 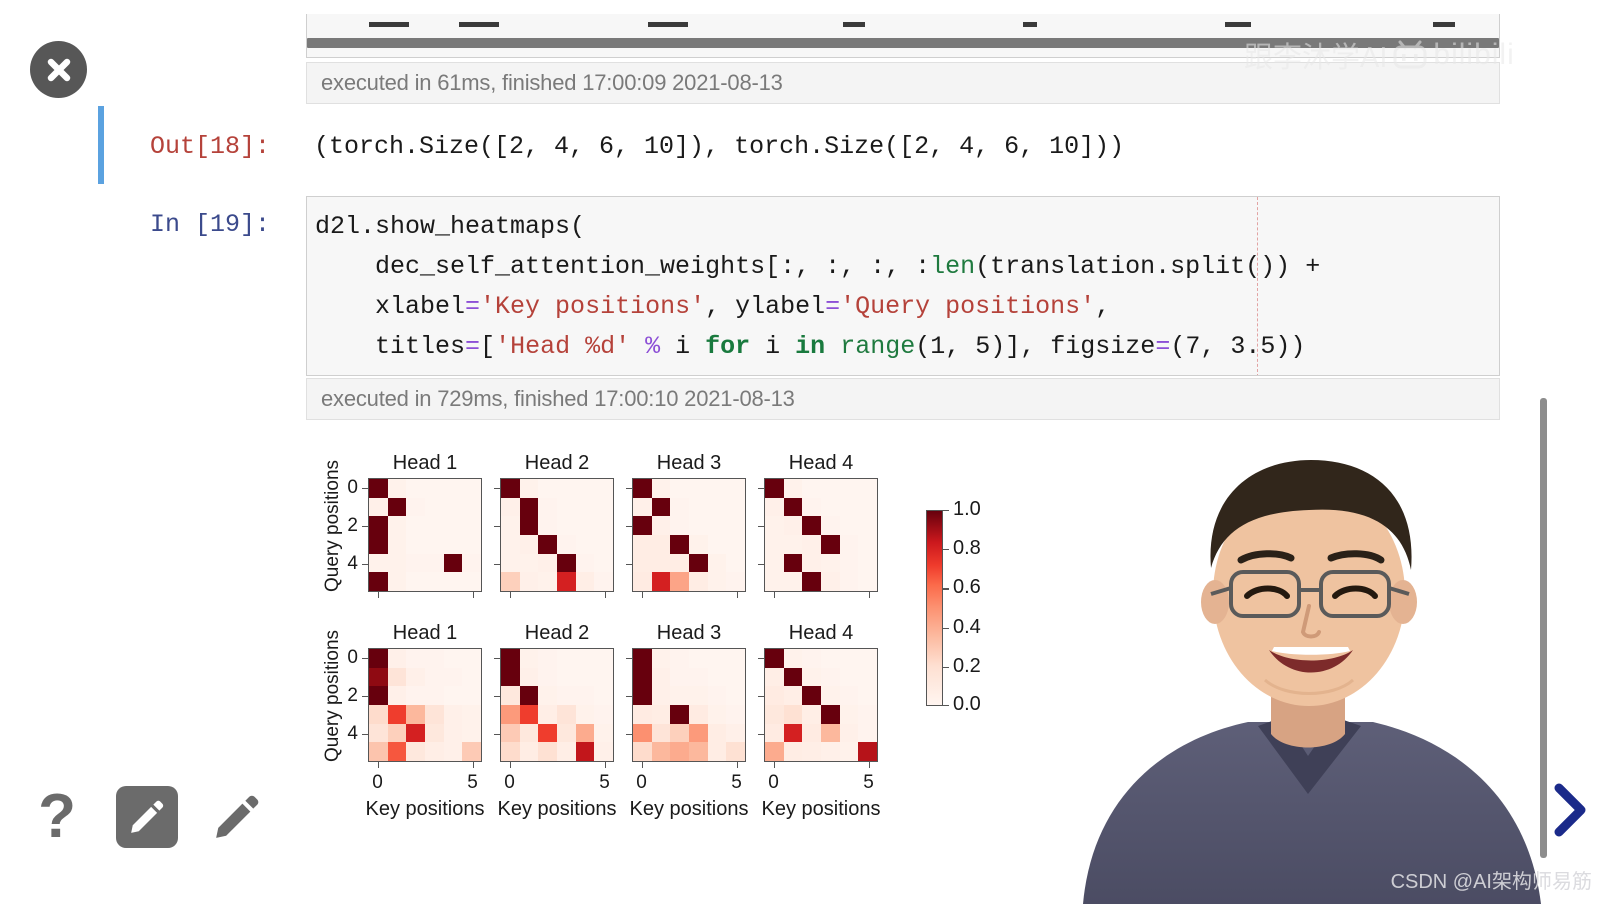 What do you see at coordinates (967, 548) in the screenshot?
I see `colorbar-tick-label: 0.8` at bounding box center [967, 548].